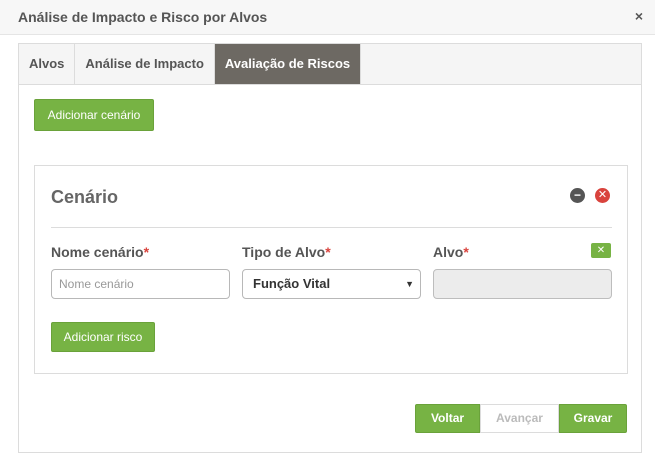  I want to click on close-circle-icon: ✕, so click(602, 195).